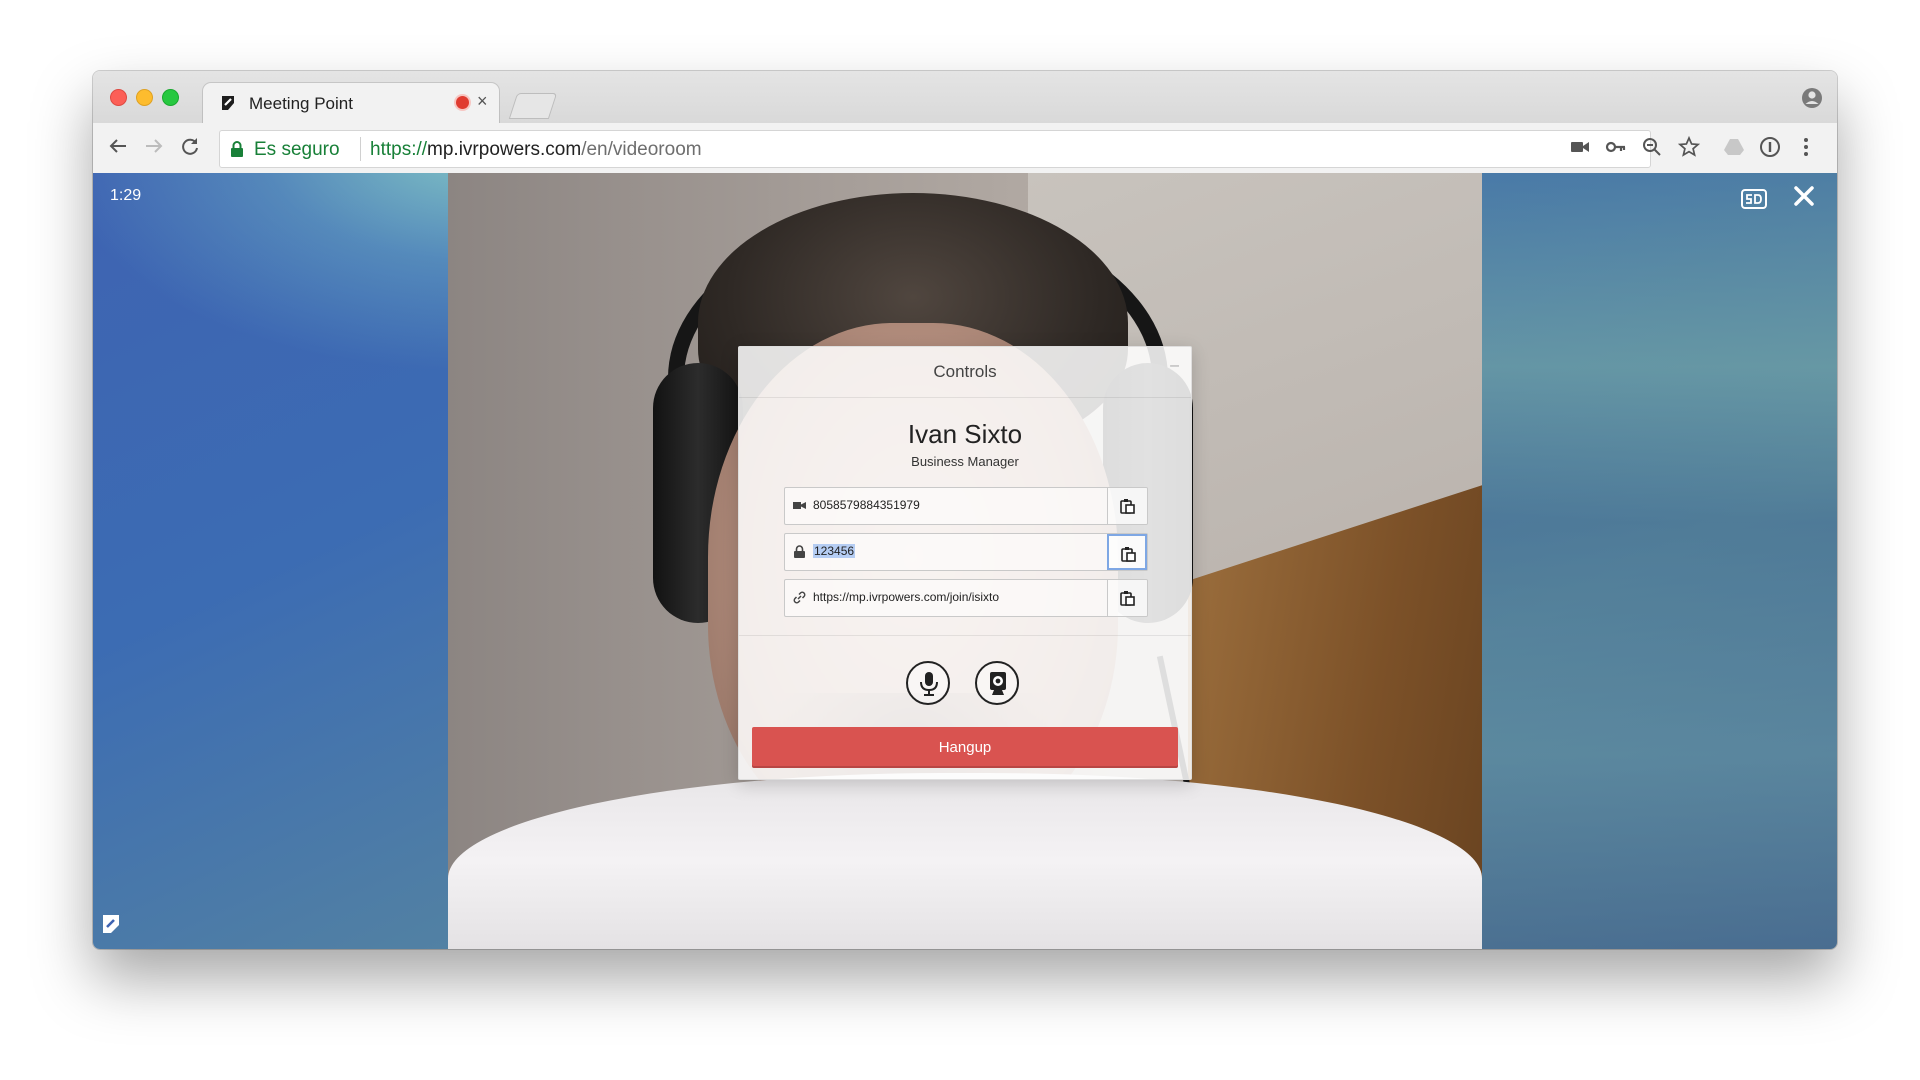 The width and height of the screenshot is (1920, 1080). What do you see at coordinates (1770, 147) in the screenshot?
I see `info-extension-icon` at bounding box center [1770, 147].